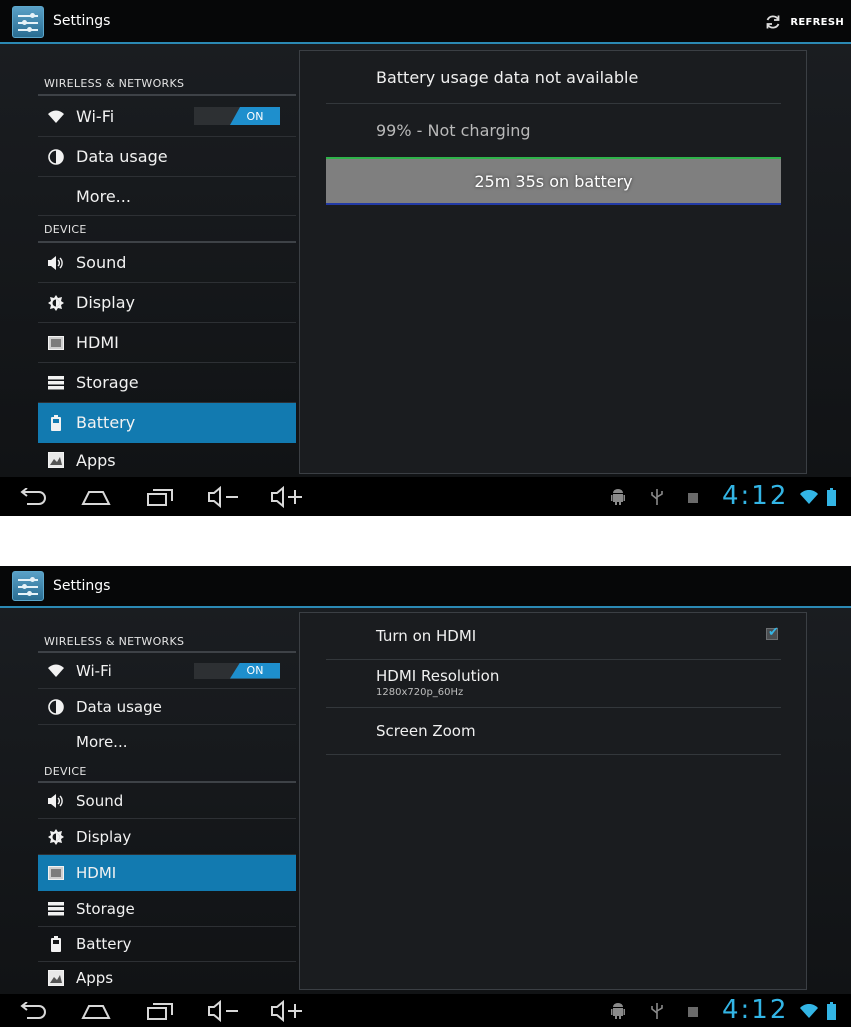 This screenshot has width=851, height=1027. Describe the element at coordinates (56, 263) in the screenshot. I see `speaker-icon` at that location.